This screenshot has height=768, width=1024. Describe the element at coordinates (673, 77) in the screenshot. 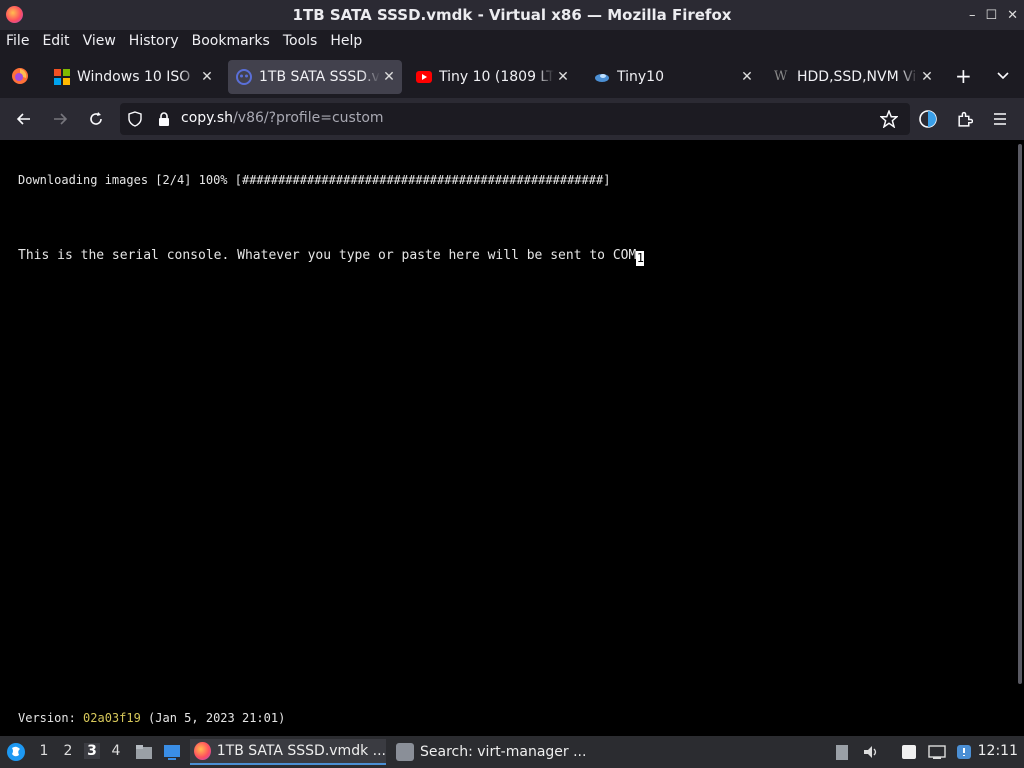

I see `tab-tiny10: Tiny10 ✕` at that location.